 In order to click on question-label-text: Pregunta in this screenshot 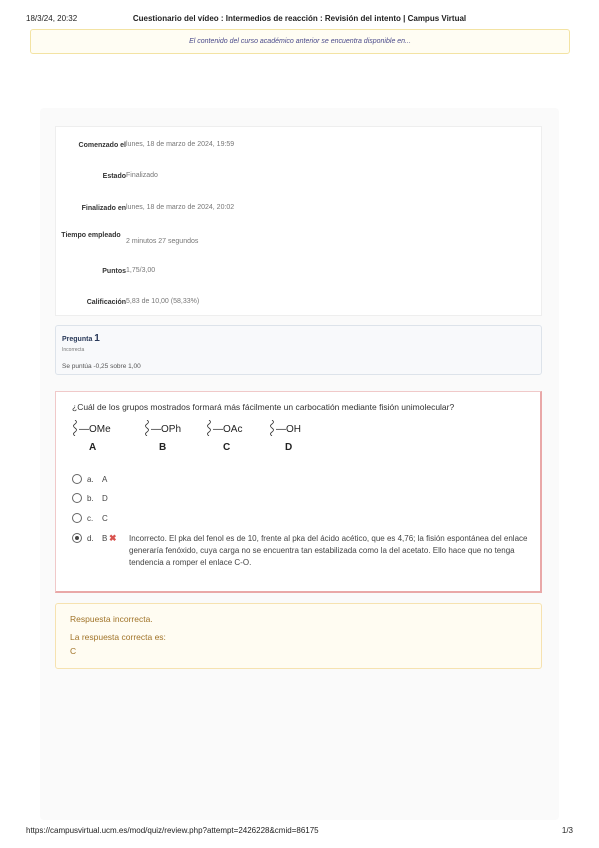, I will do `click(77, 339)`.